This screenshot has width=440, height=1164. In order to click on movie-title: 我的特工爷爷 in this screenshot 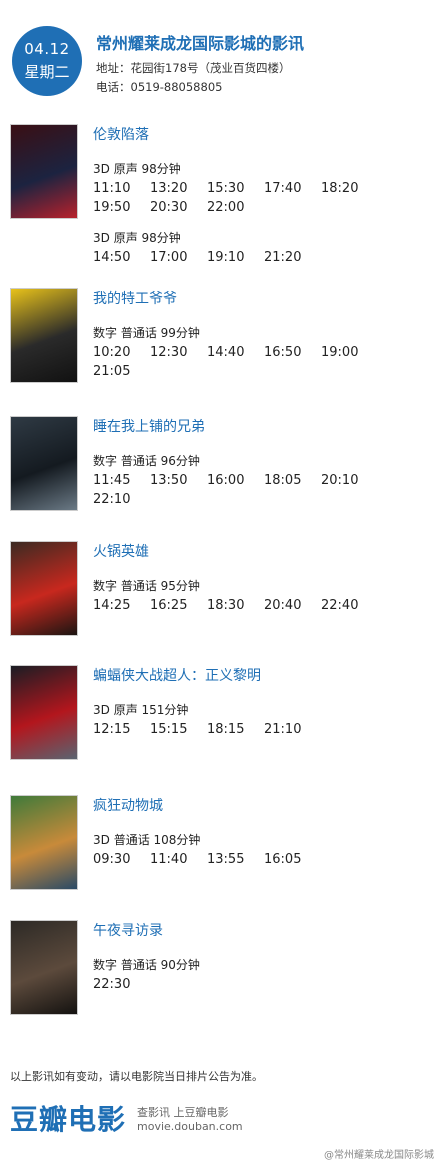, I will do `click(135, 298)`.